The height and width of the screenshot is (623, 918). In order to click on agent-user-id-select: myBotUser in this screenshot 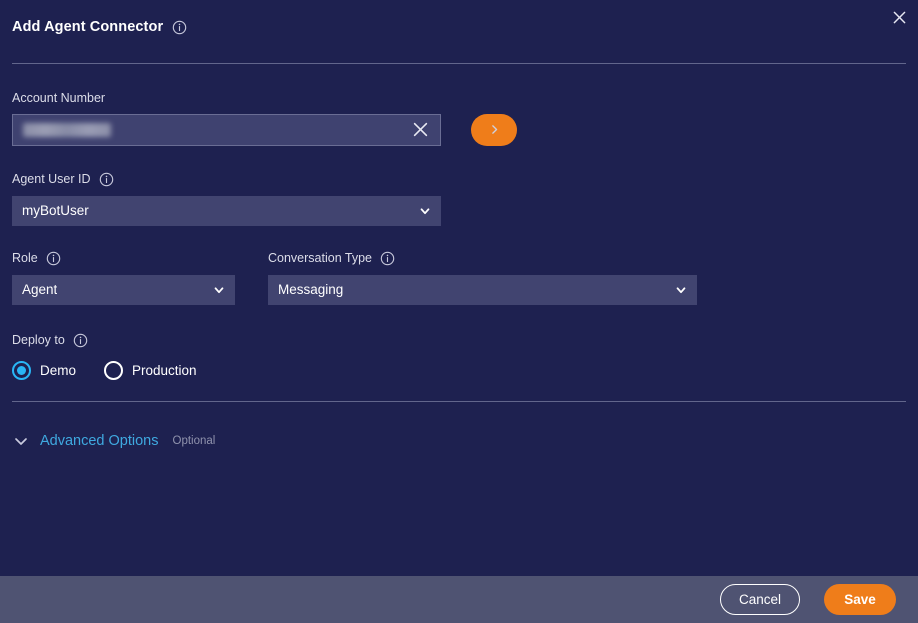, I will do `click(226, 210)`.